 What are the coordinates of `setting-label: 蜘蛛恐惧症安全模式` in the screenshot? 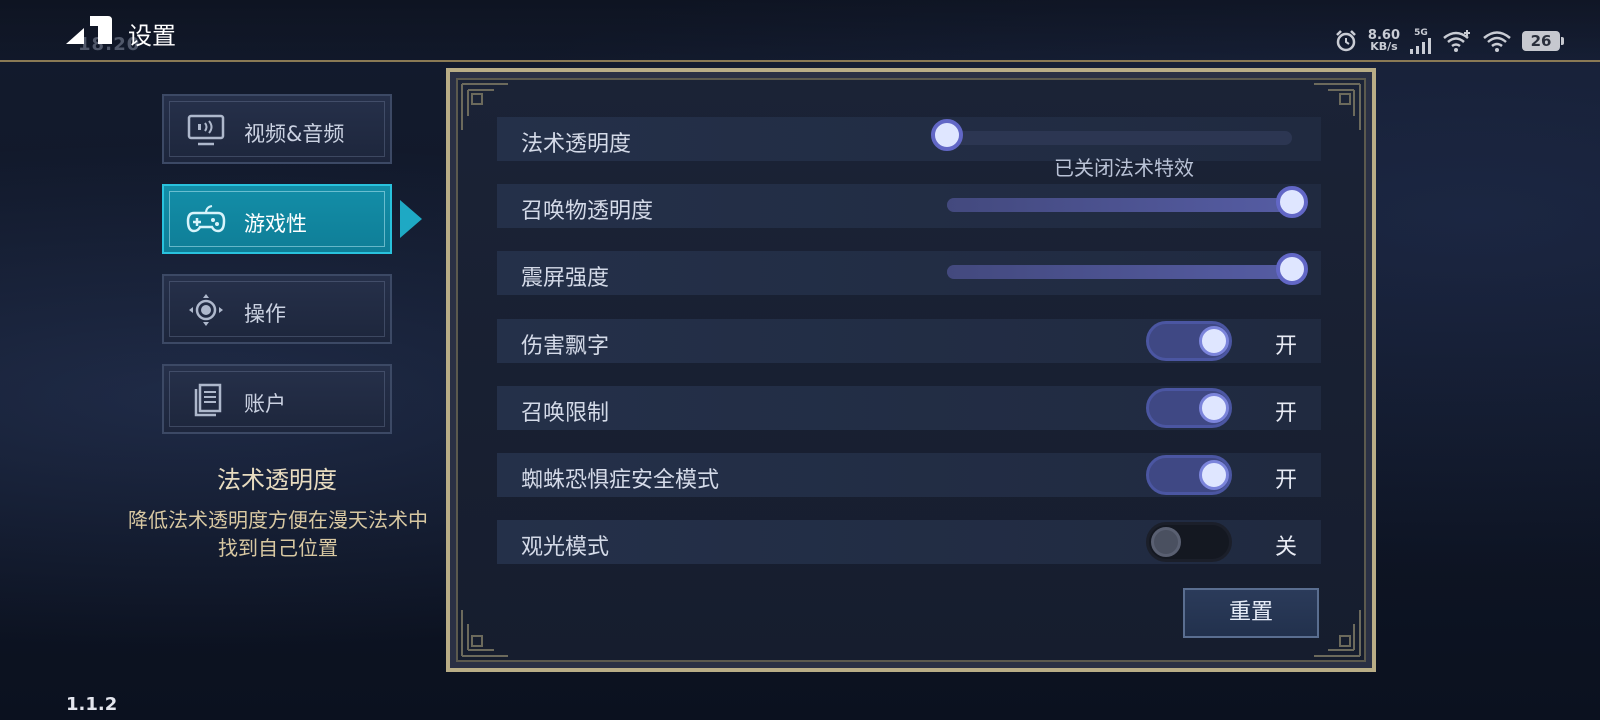 It's located at (620, 480).